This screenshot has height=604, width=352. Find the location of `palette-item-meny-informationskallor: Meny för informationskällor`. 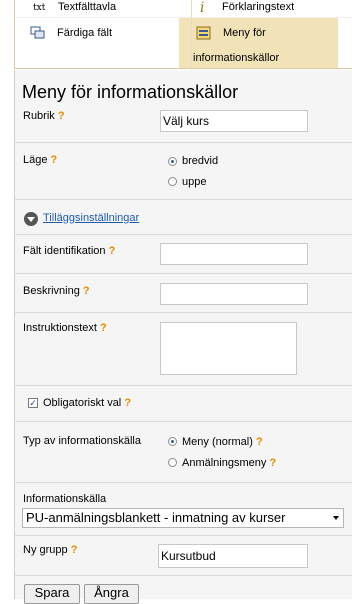

palette-item-meny-informationskallor: Meny för informationskällor is located at coordinates (236, 45).